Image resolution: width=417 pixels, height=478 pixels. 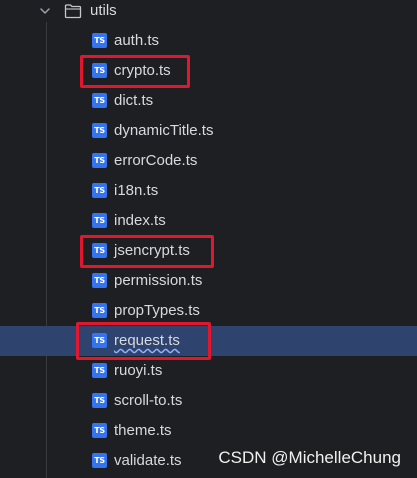 What do you see at coordinates (156, 160) in the screenshot?
I see `file-label: errorCode.ts` at bounding box center [156, 160].